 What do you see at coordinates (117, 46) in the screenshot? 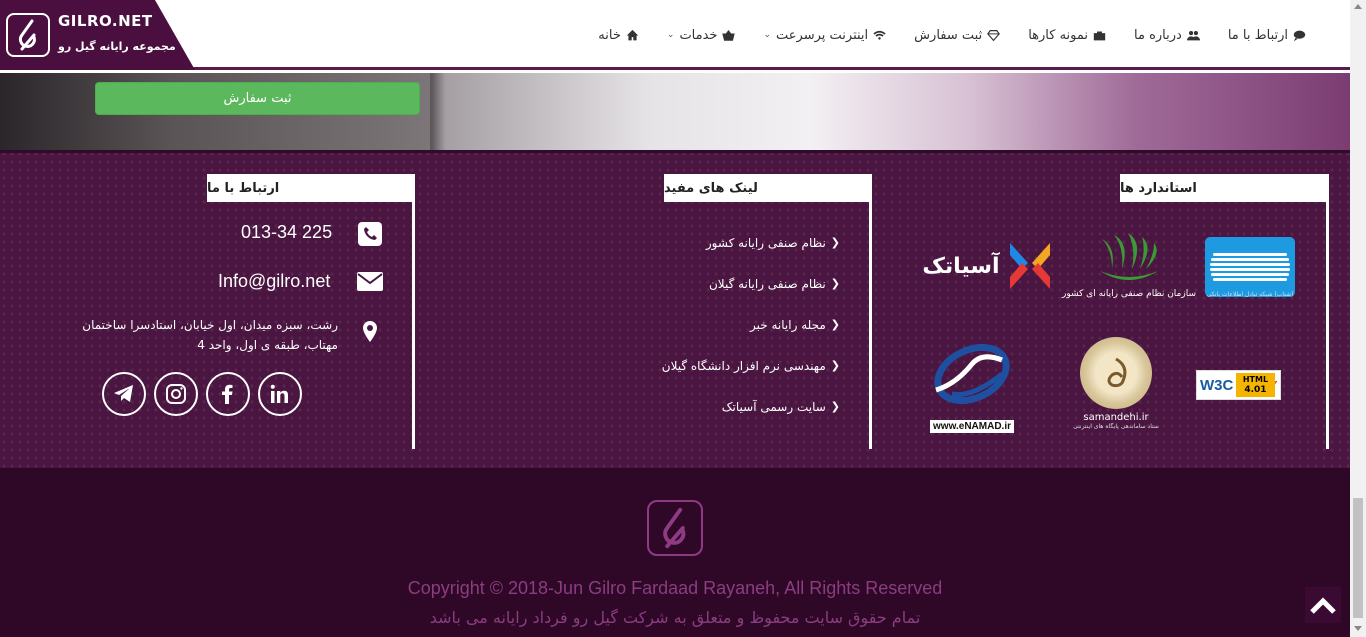
I see `logo-subtitle: مجموعه رایانه گیل رو` at bounding box center [117, 46].